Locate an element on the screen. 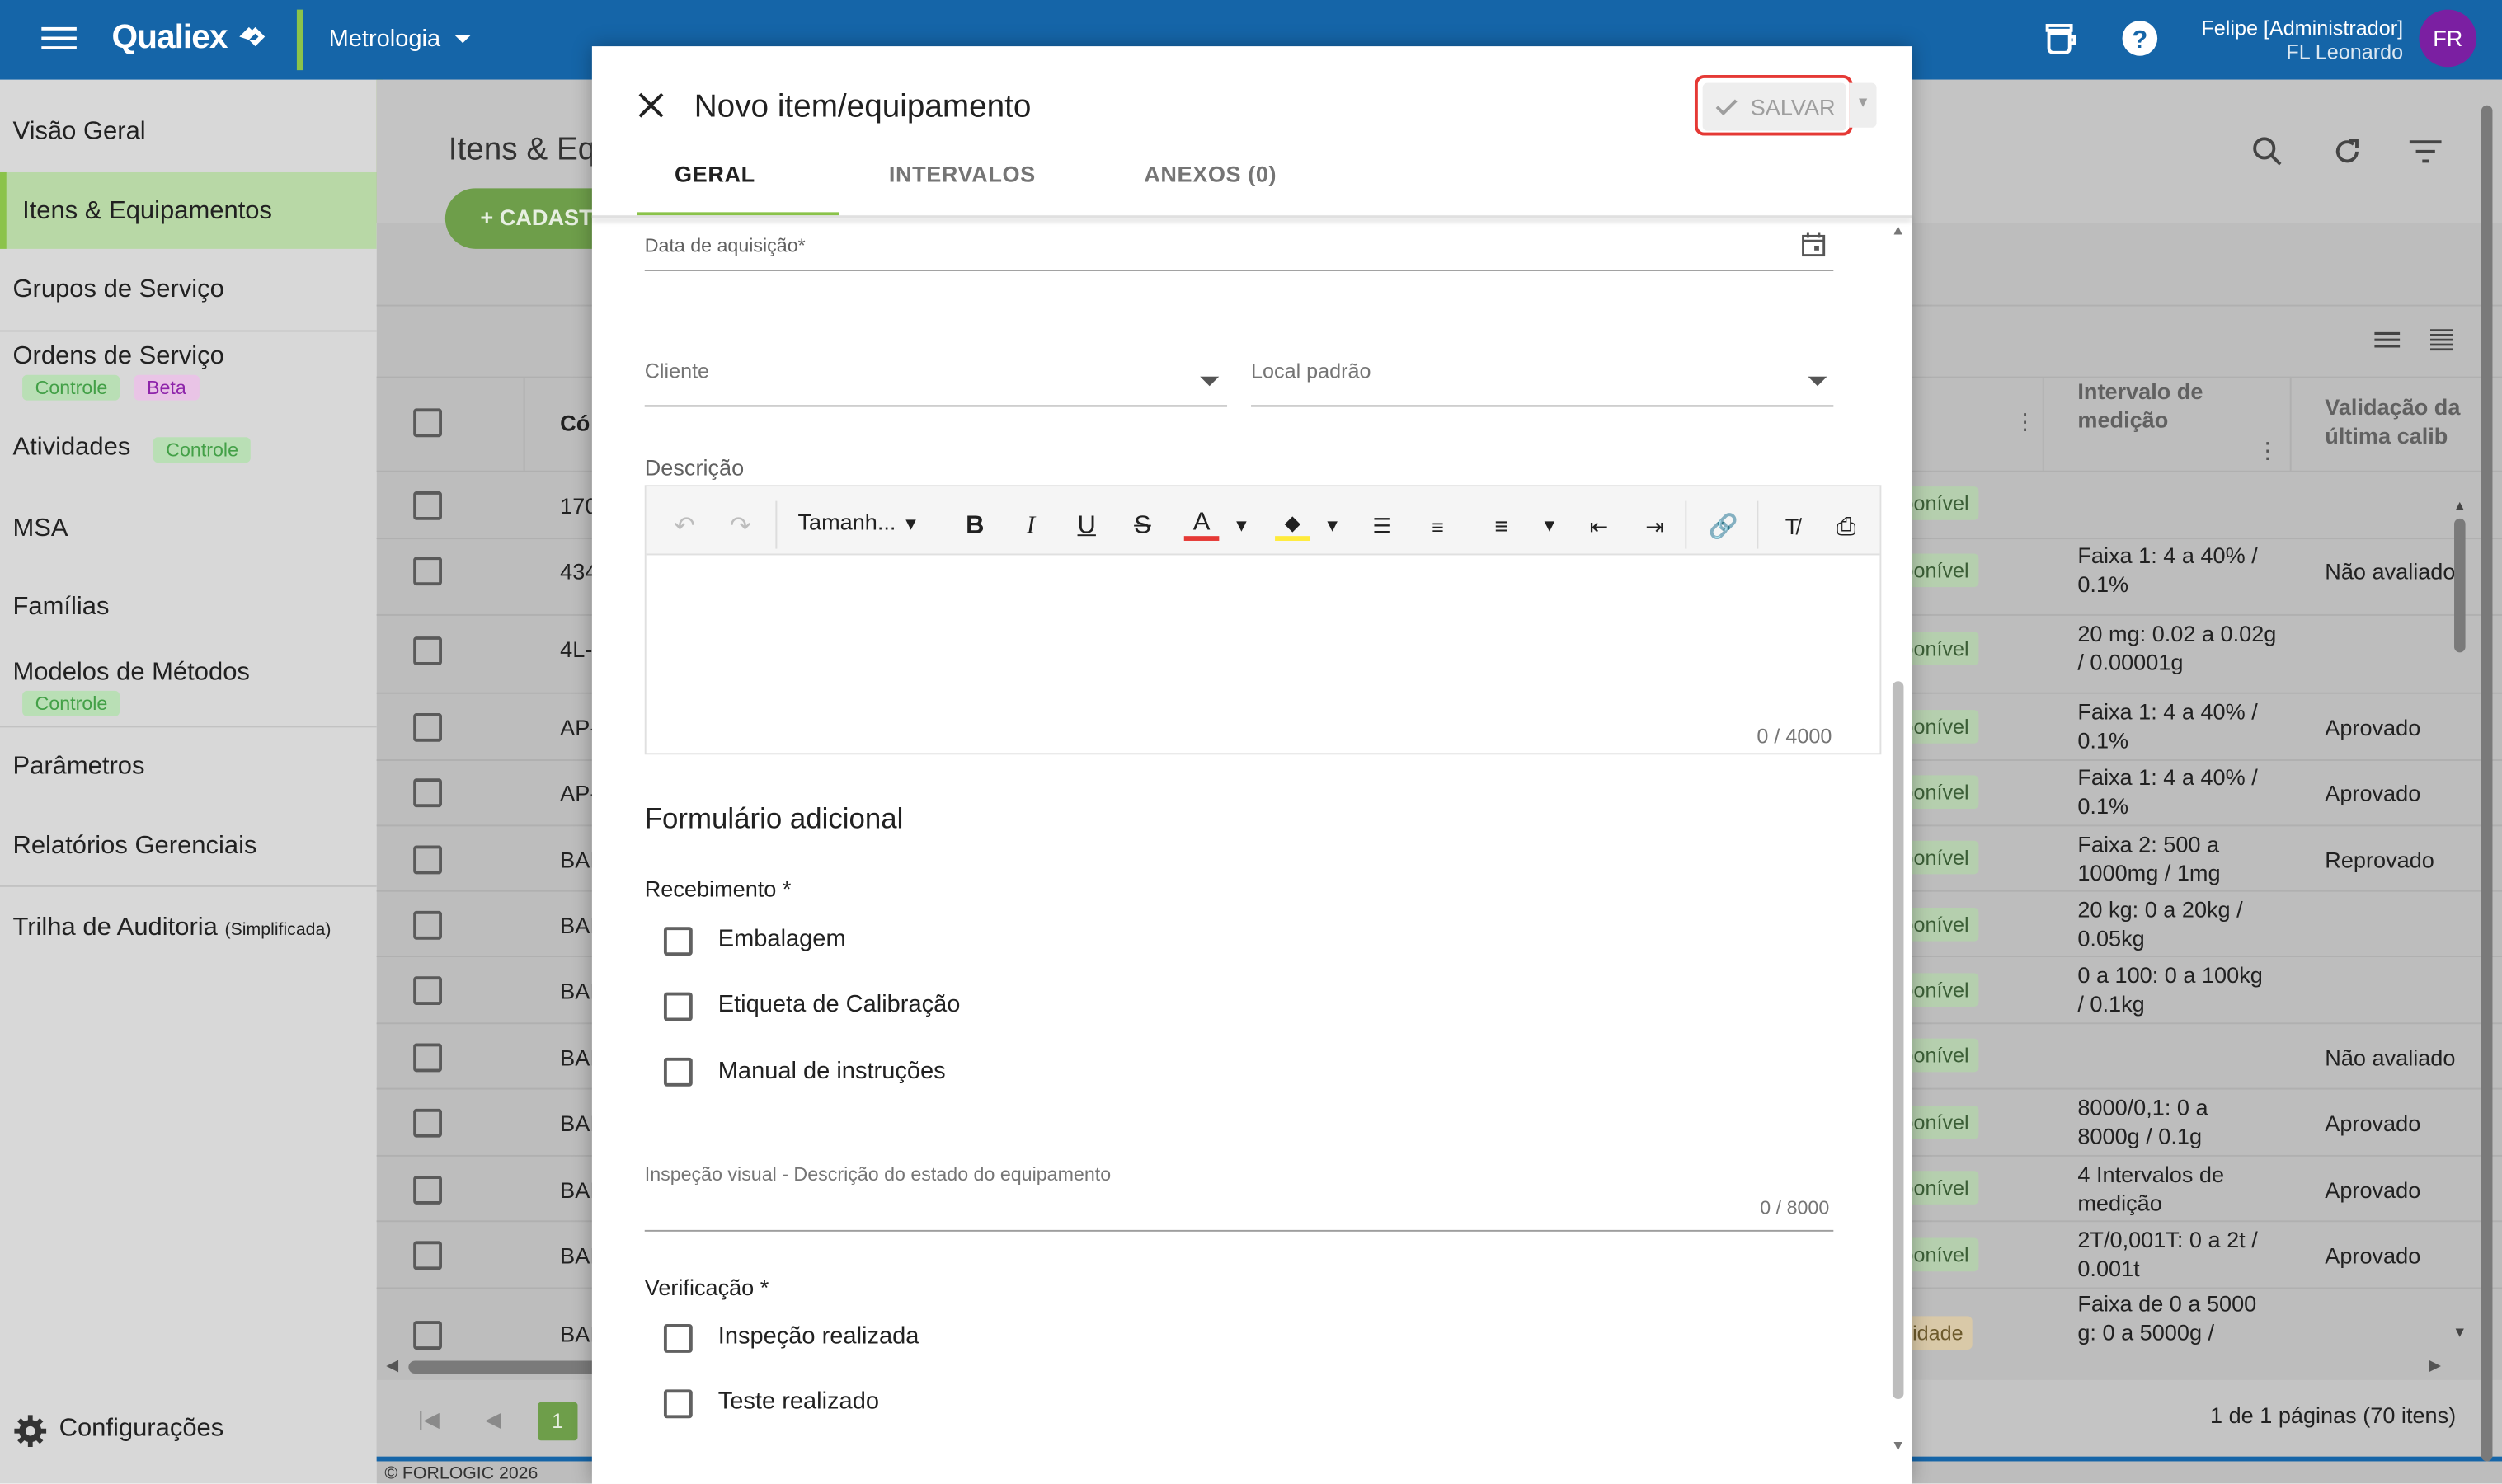  save-button: SALVAR is located at coordinates (1774, 106).